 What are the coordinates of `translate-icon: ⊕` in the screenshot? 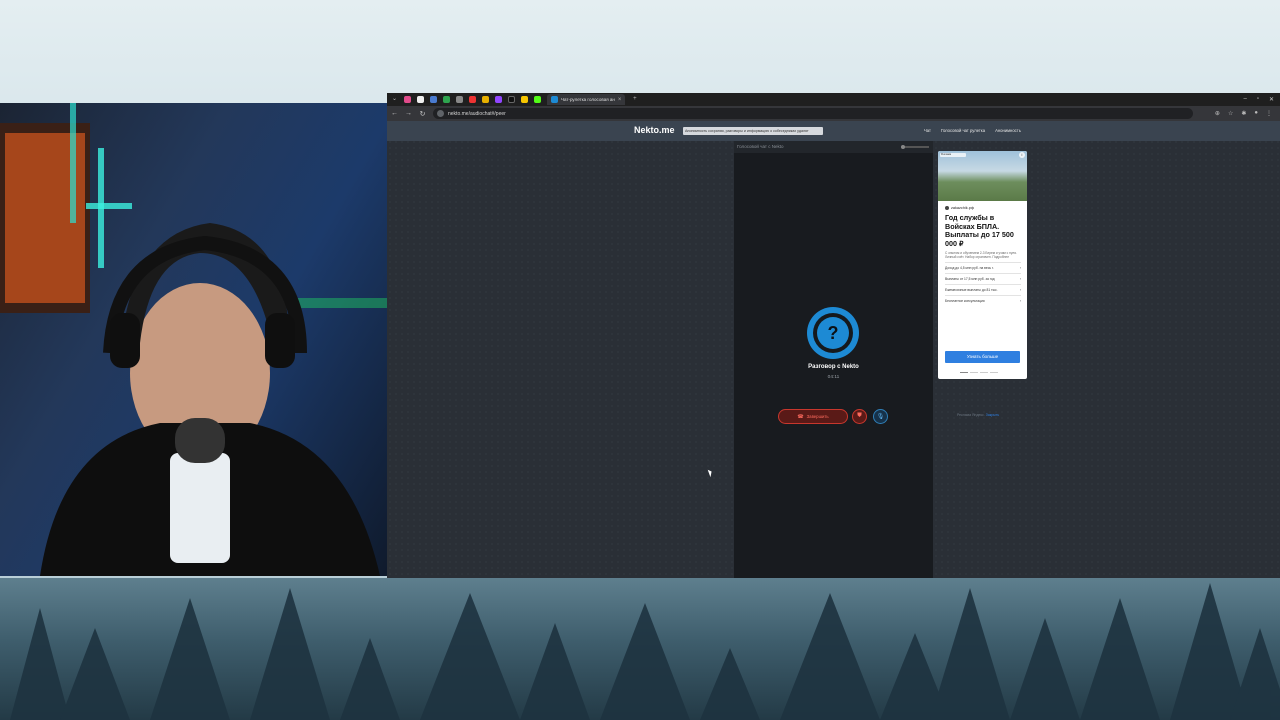 It's located at (1217, 113).